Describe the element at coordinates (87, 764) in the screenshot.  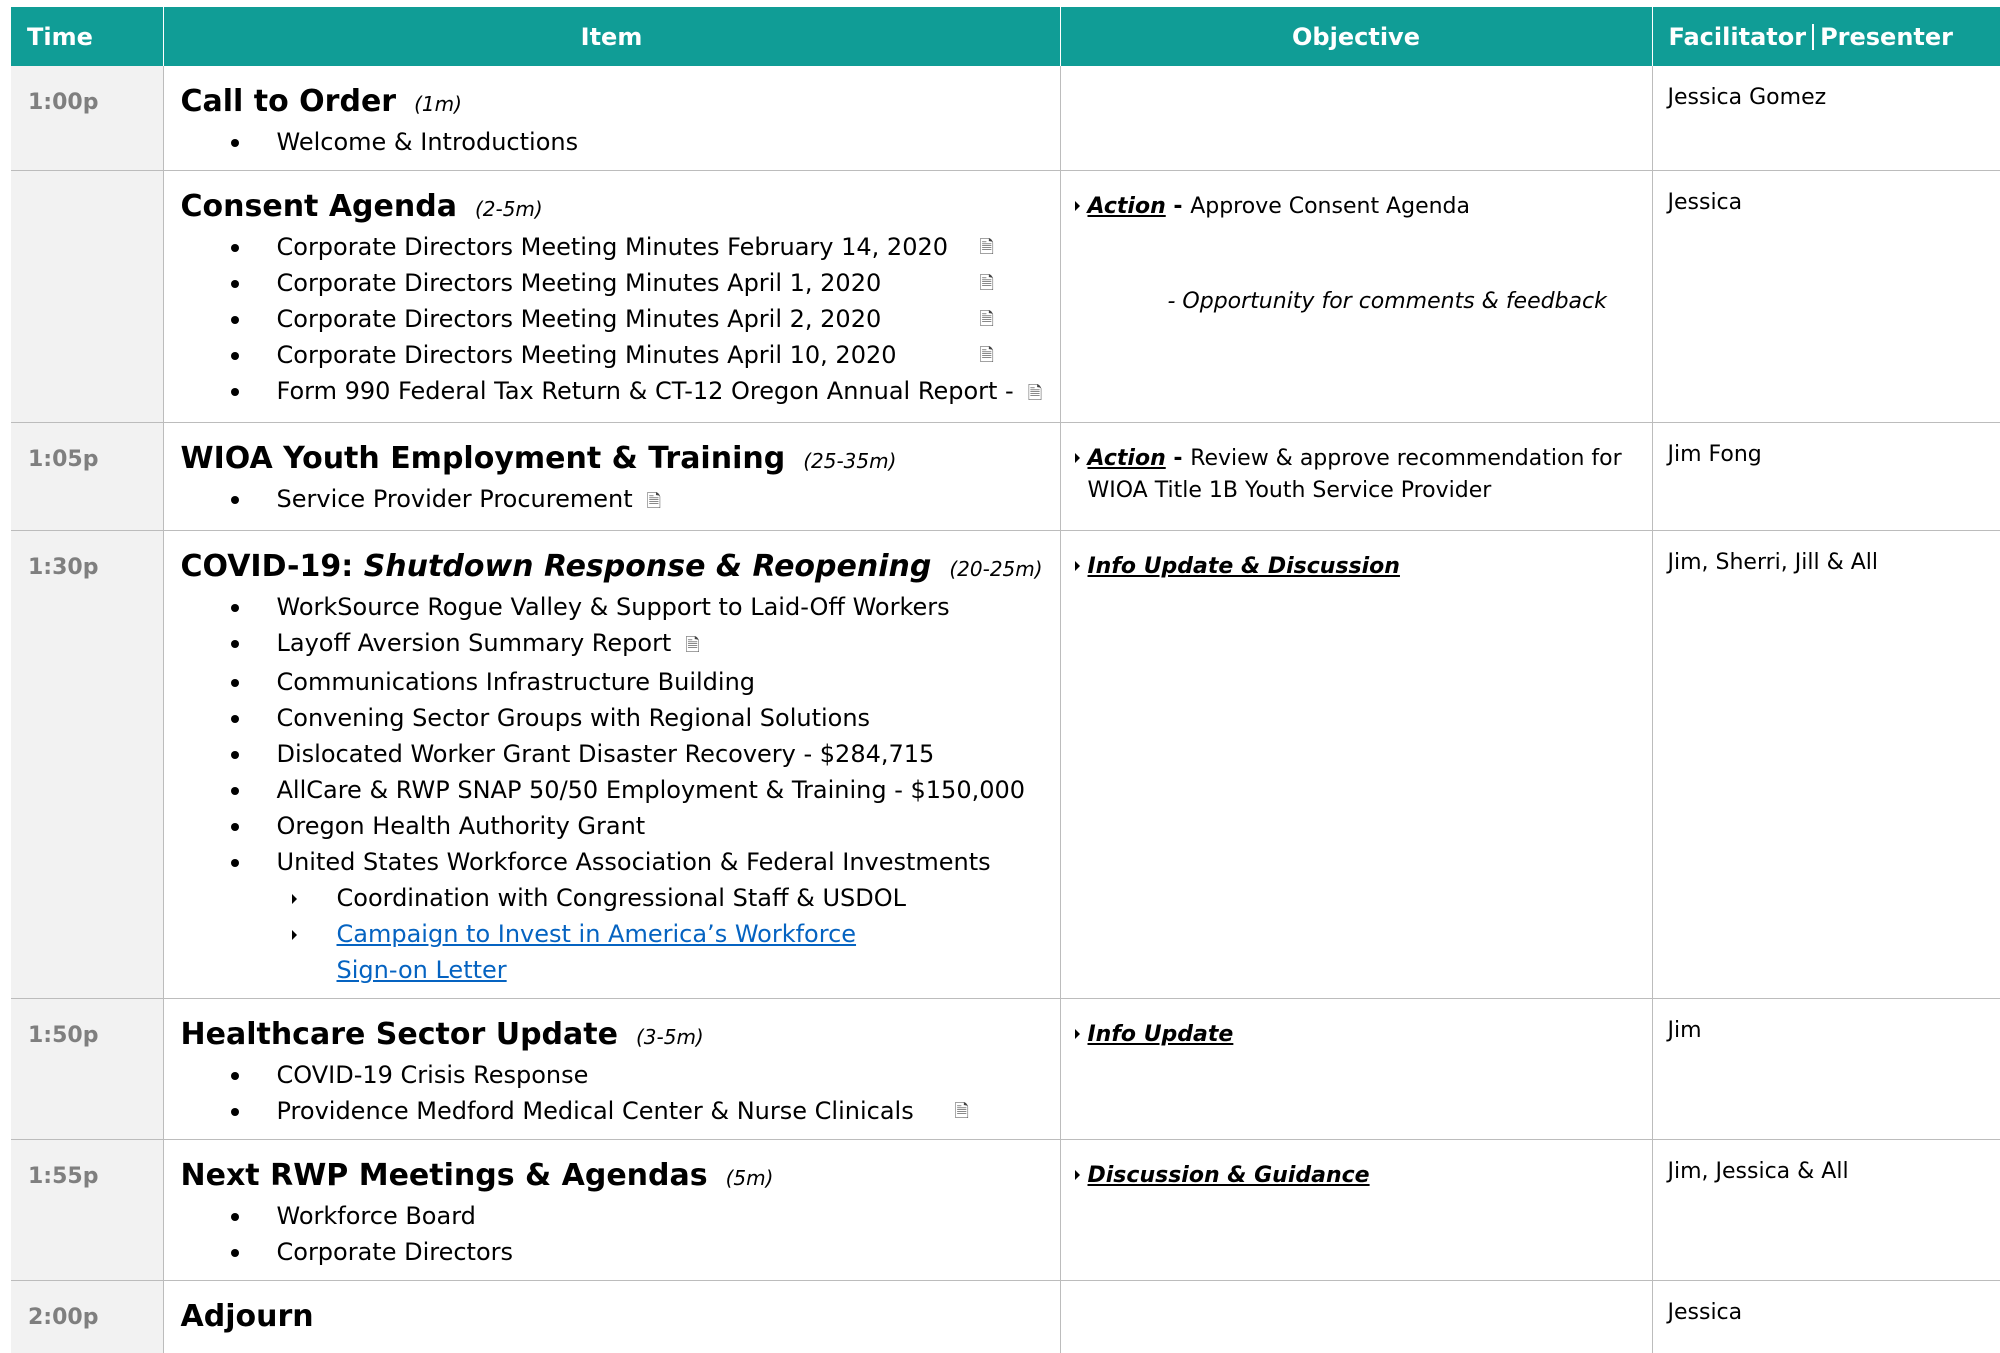
I see `time-cell: 1:30p` at that location.